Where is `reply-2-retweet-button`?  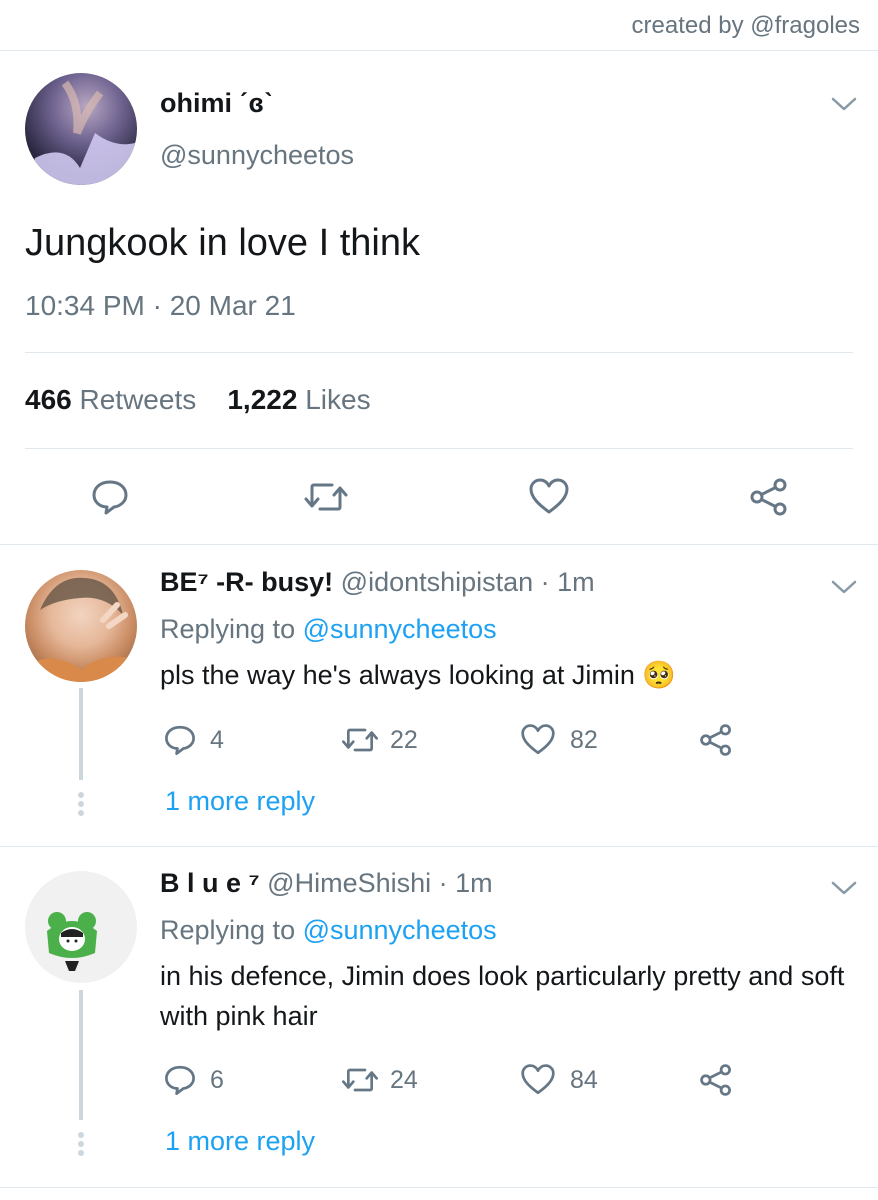 reply-2-retweet-button is located at coordinates (360, 1080).